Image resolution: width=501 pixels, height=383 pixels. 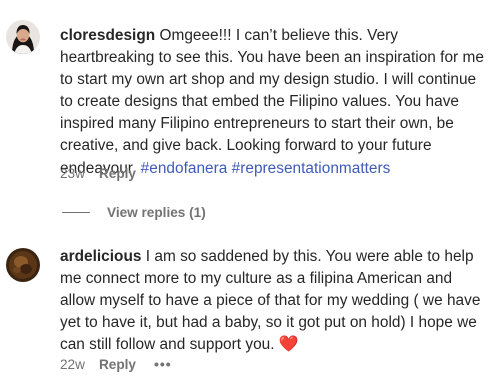 What do you see at coordinates (76, 212) in the screenshot?
I see `divider-line` at bounding box center [76, 212].